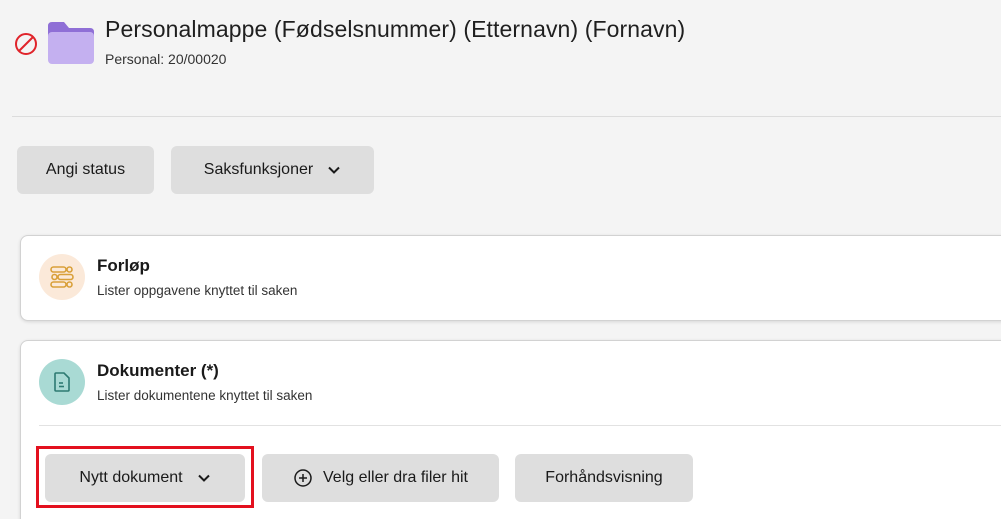  I want to click on folder-icon, so click(71, 43).